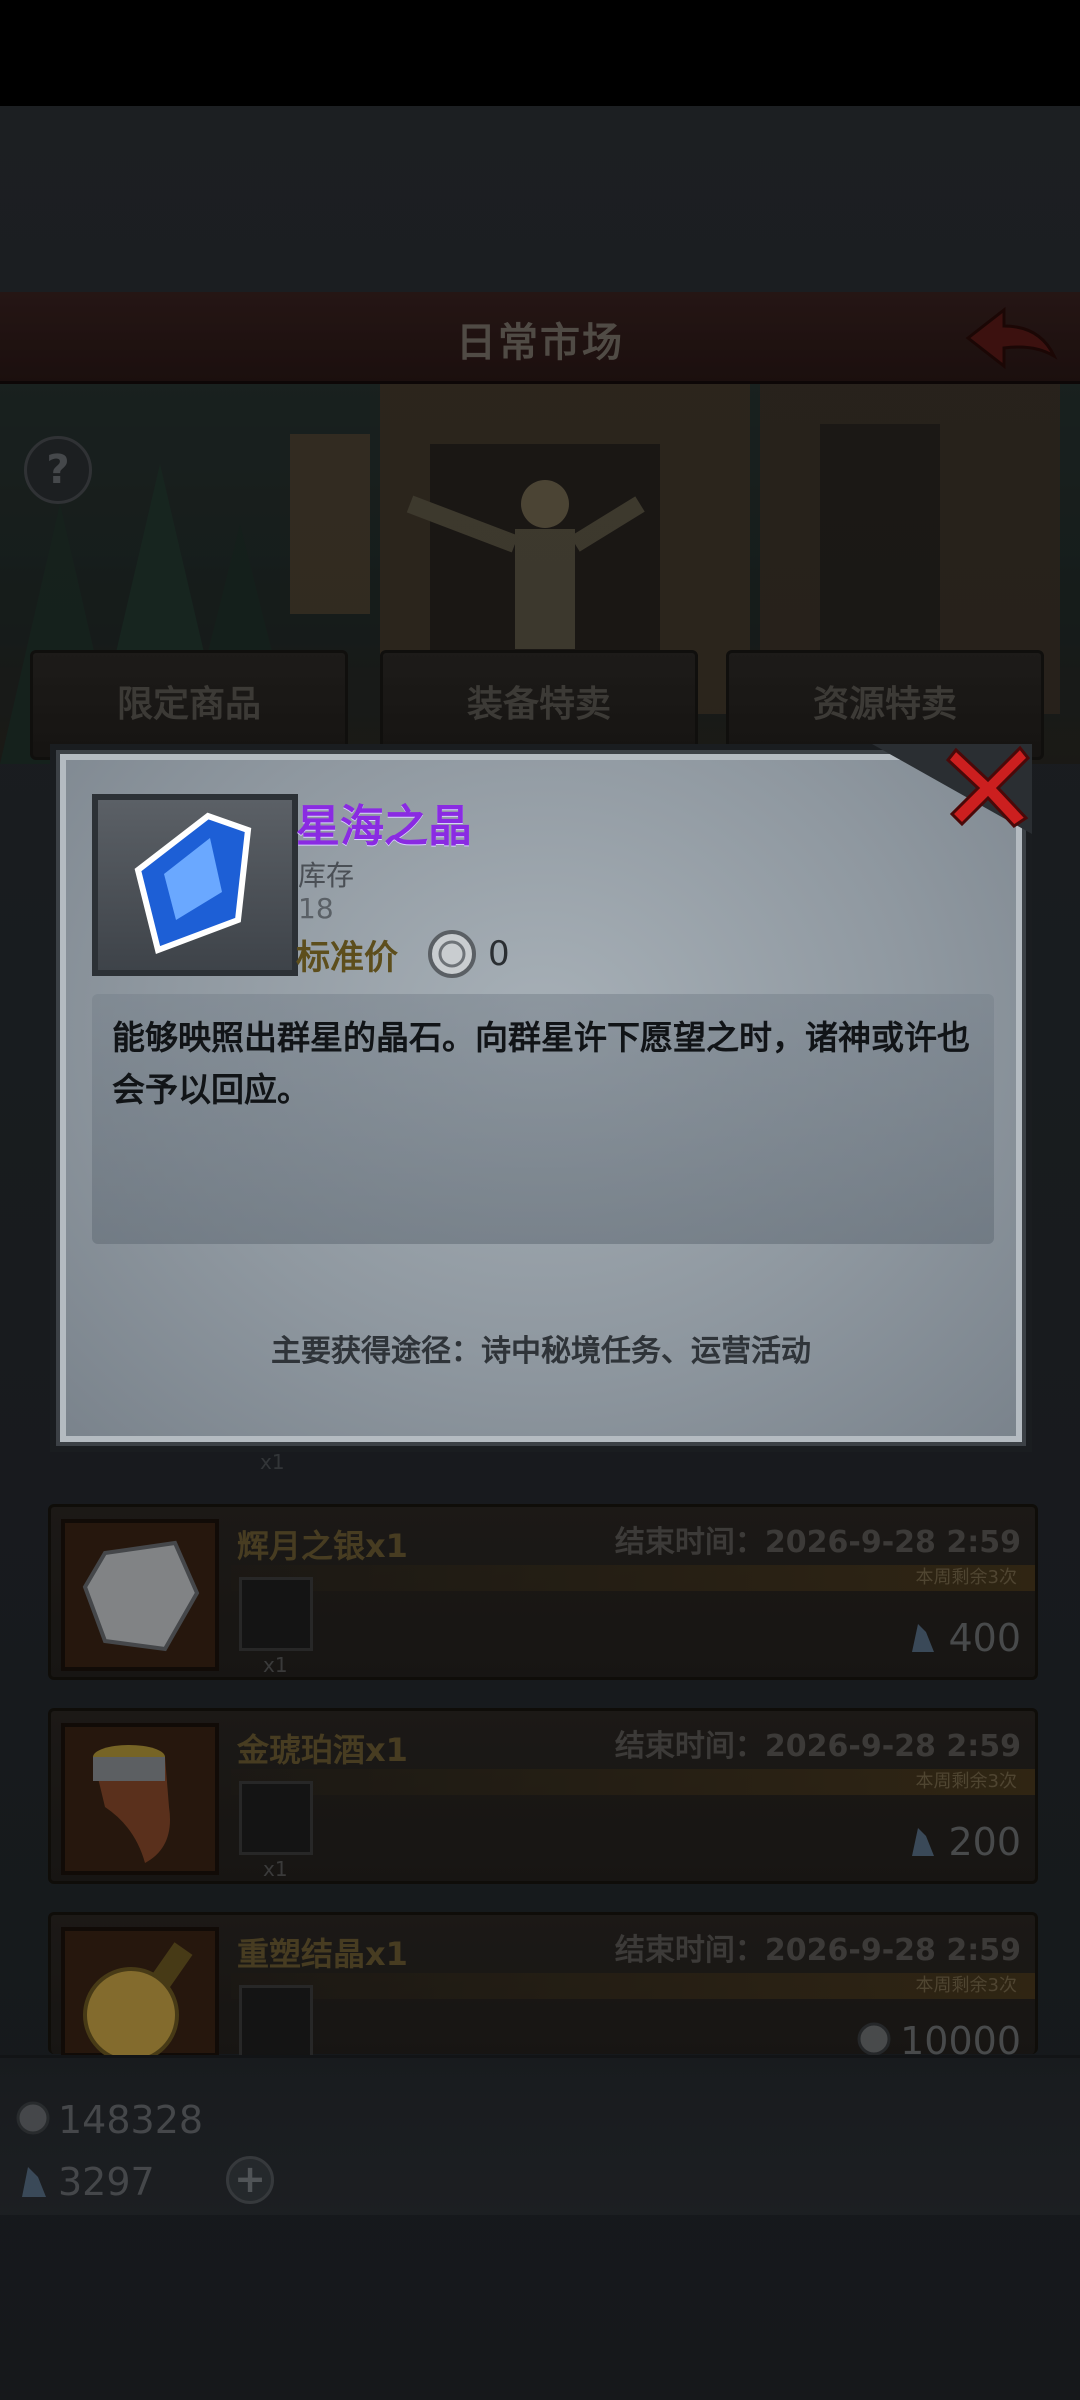  I want to click on star-sea-crystal-icon, so click(193, 883).